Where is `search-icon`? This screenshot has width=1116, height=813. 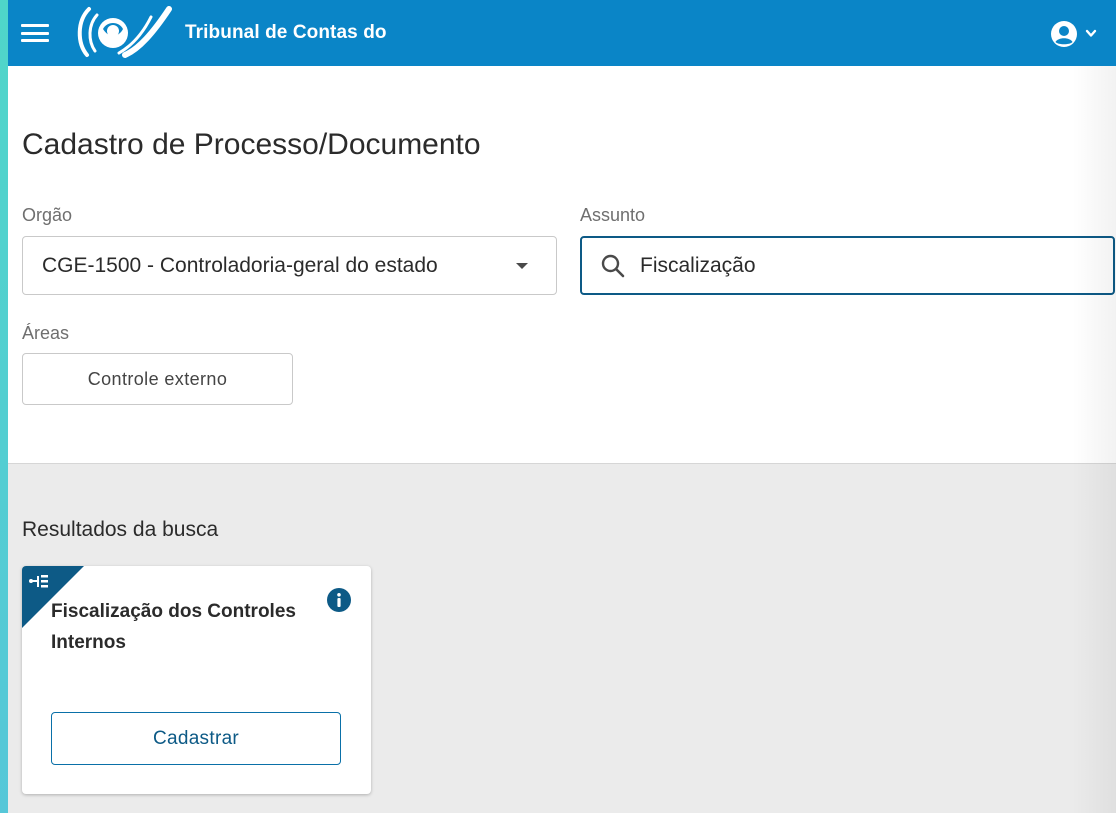 search-icon is located at coordinates (613, 265).